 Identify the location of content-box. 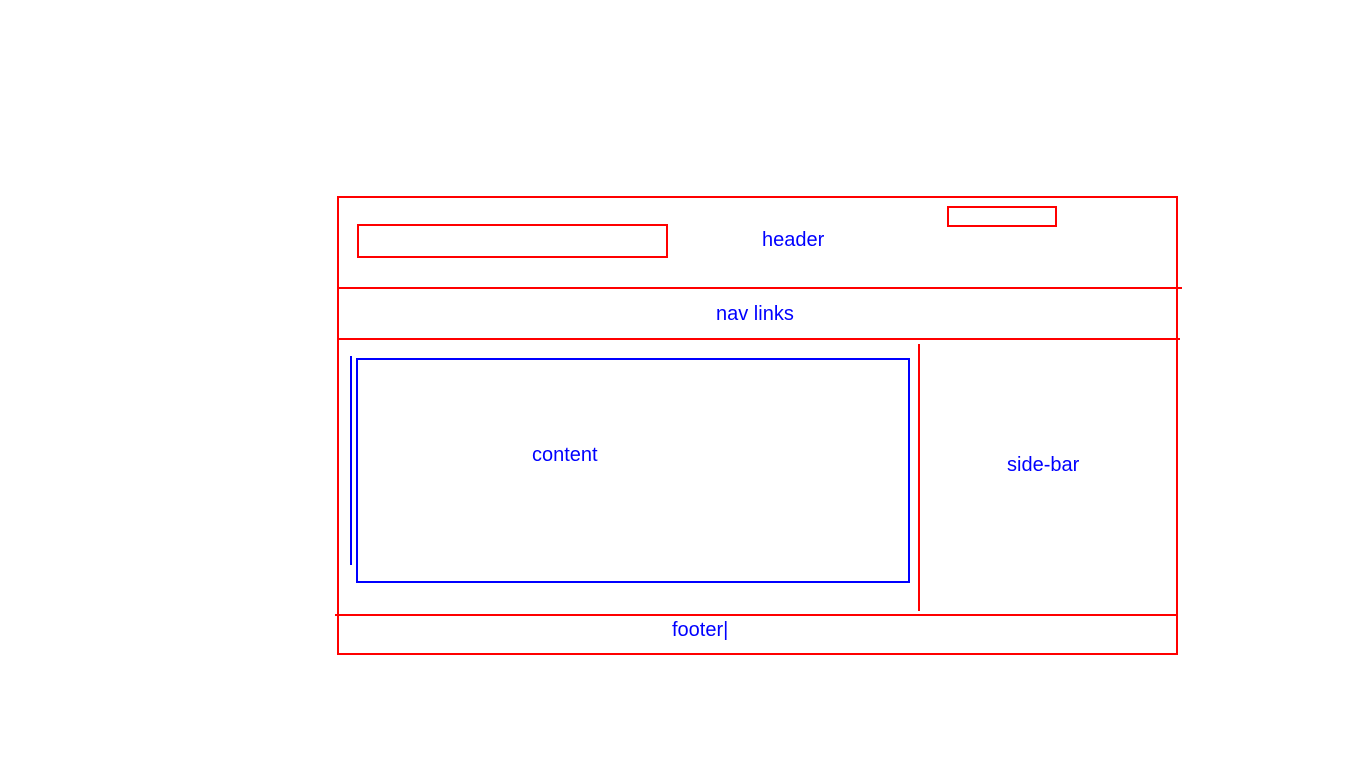
(633, 470).